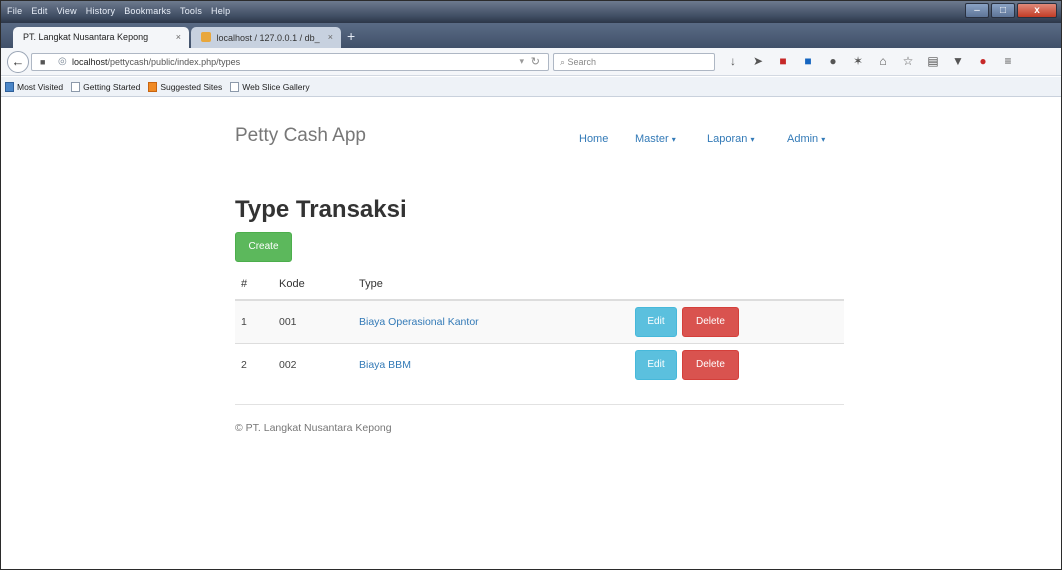 The width and height of the screenshot is (1062, 570). I want to click on nav-laporan: Laporan ▾, so click(730, 139).